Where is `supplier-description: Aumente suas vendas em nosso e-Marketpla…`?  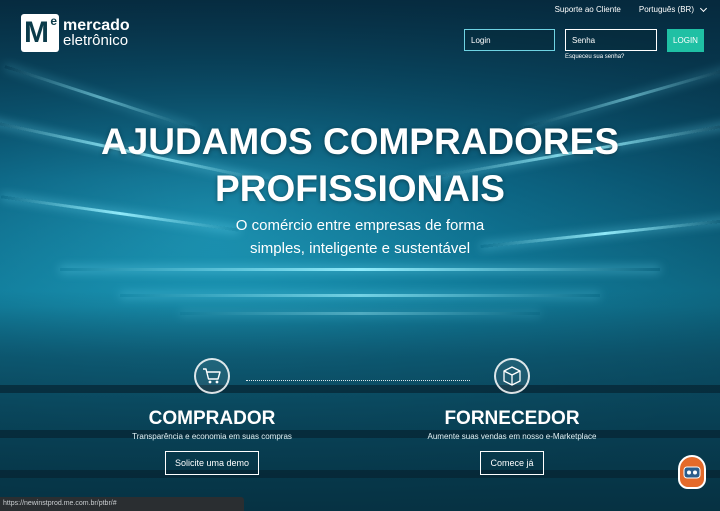
supplier-description: Aumente suas vendas em nosso e-Marketpla… is located at coordinates (512, 436).